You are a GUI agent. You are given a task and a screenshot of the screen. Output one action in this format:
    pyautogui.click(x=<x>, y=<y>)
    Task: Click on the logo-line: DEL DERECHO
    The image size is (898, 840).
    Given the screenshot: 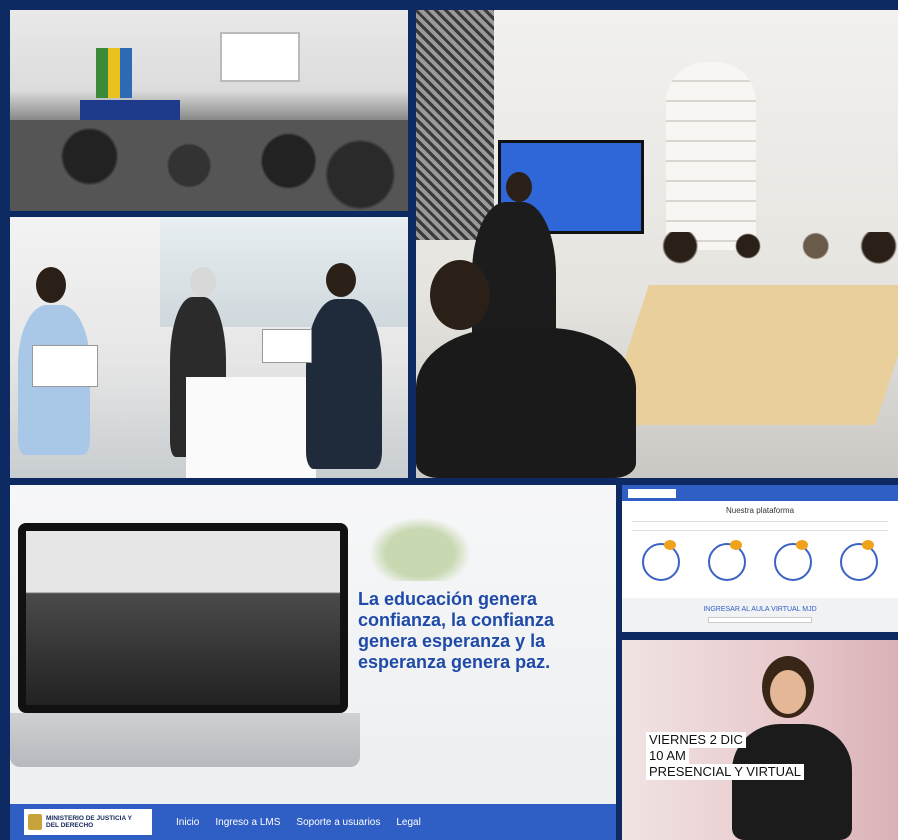 What is the action you would take?
    pyautogui.click(x=70, y=825)
    